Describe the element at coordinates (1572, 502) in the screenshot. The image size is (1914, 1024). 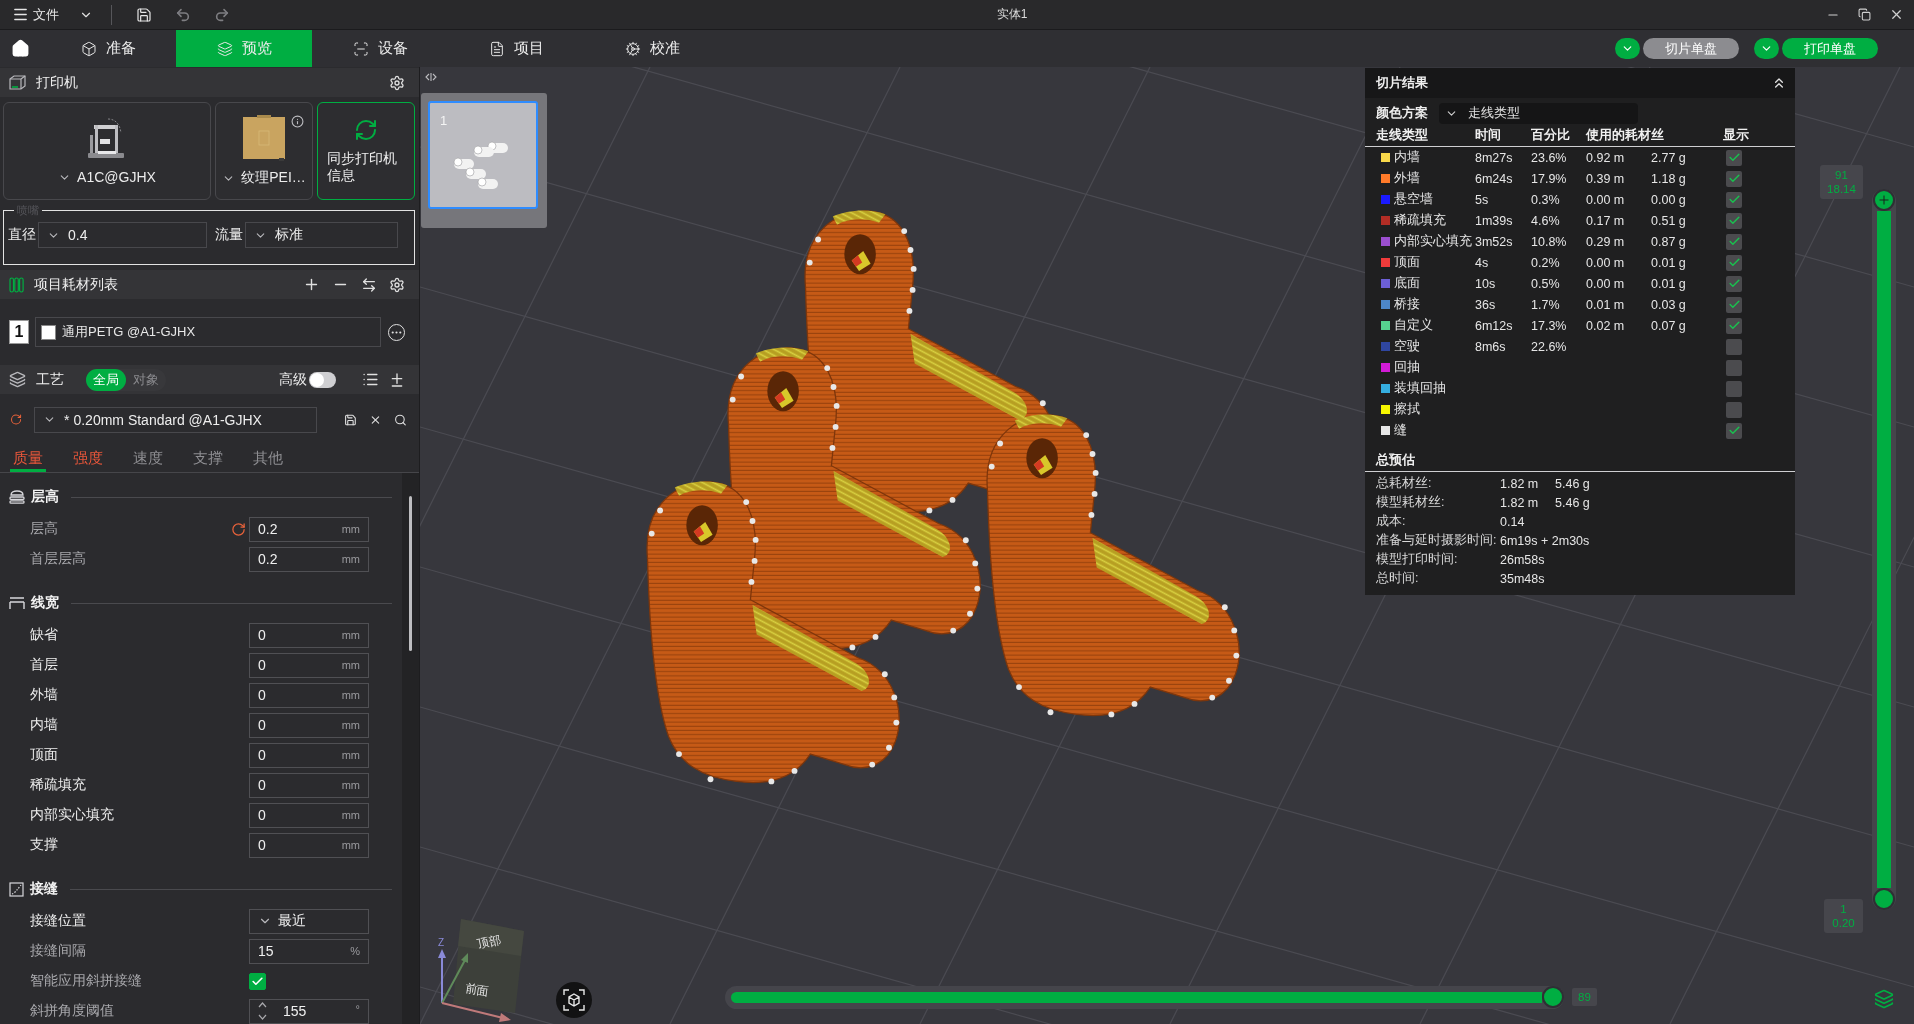
I see `summary-value: 5.46 g` at that location.